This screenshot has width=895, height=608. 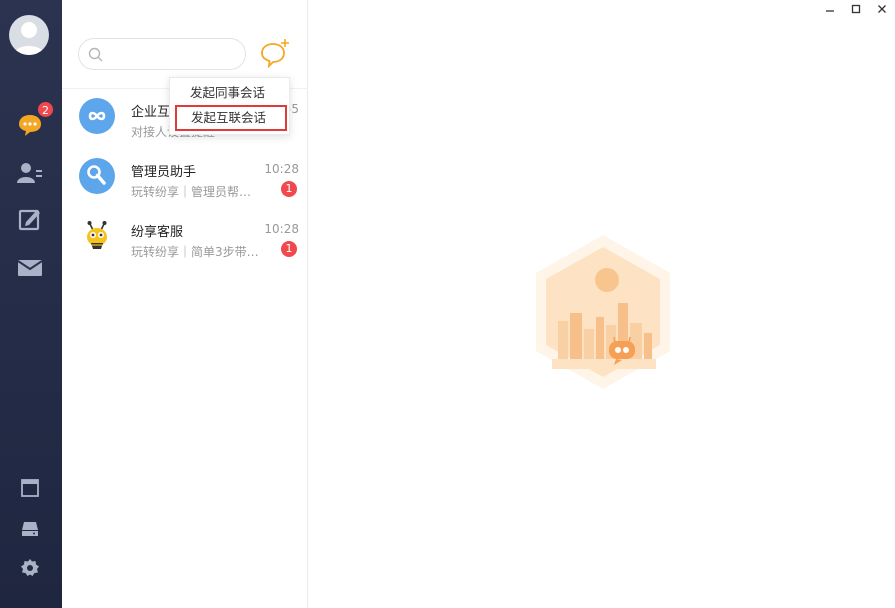 I want to click on conversation-item: 管理员助手 10:28 玩转纷享｜管理员帮… 1, so click(x=185, y=178).